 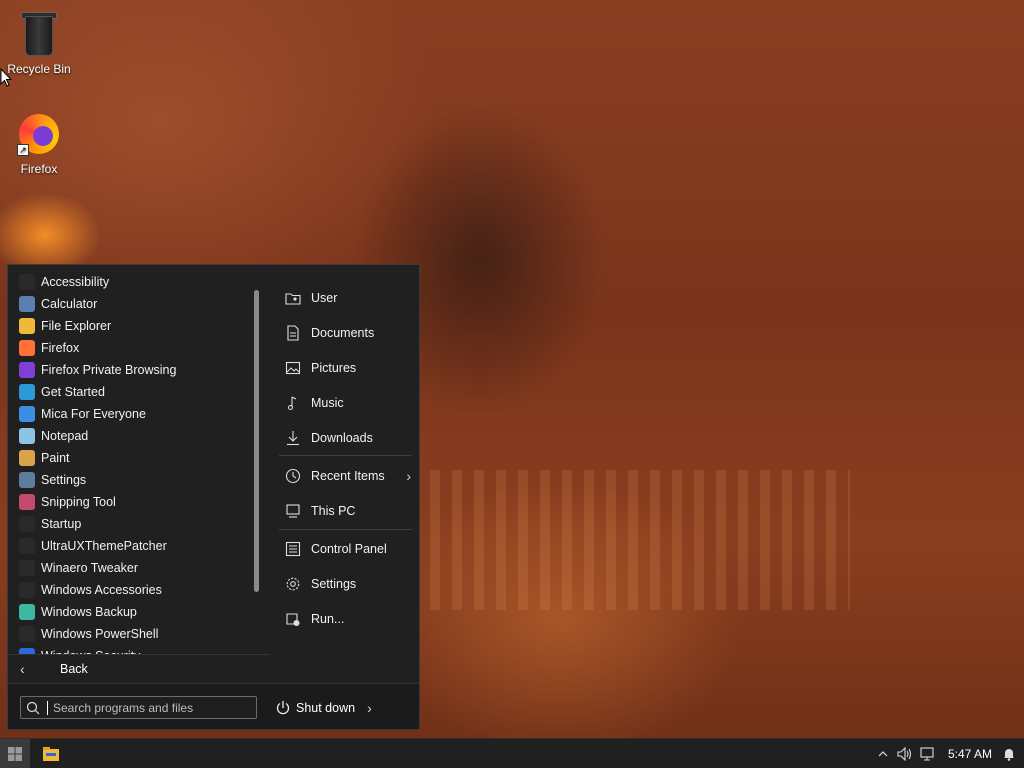 I want to click on list-item: Windows PowerShell, so click(x=139, y=634).